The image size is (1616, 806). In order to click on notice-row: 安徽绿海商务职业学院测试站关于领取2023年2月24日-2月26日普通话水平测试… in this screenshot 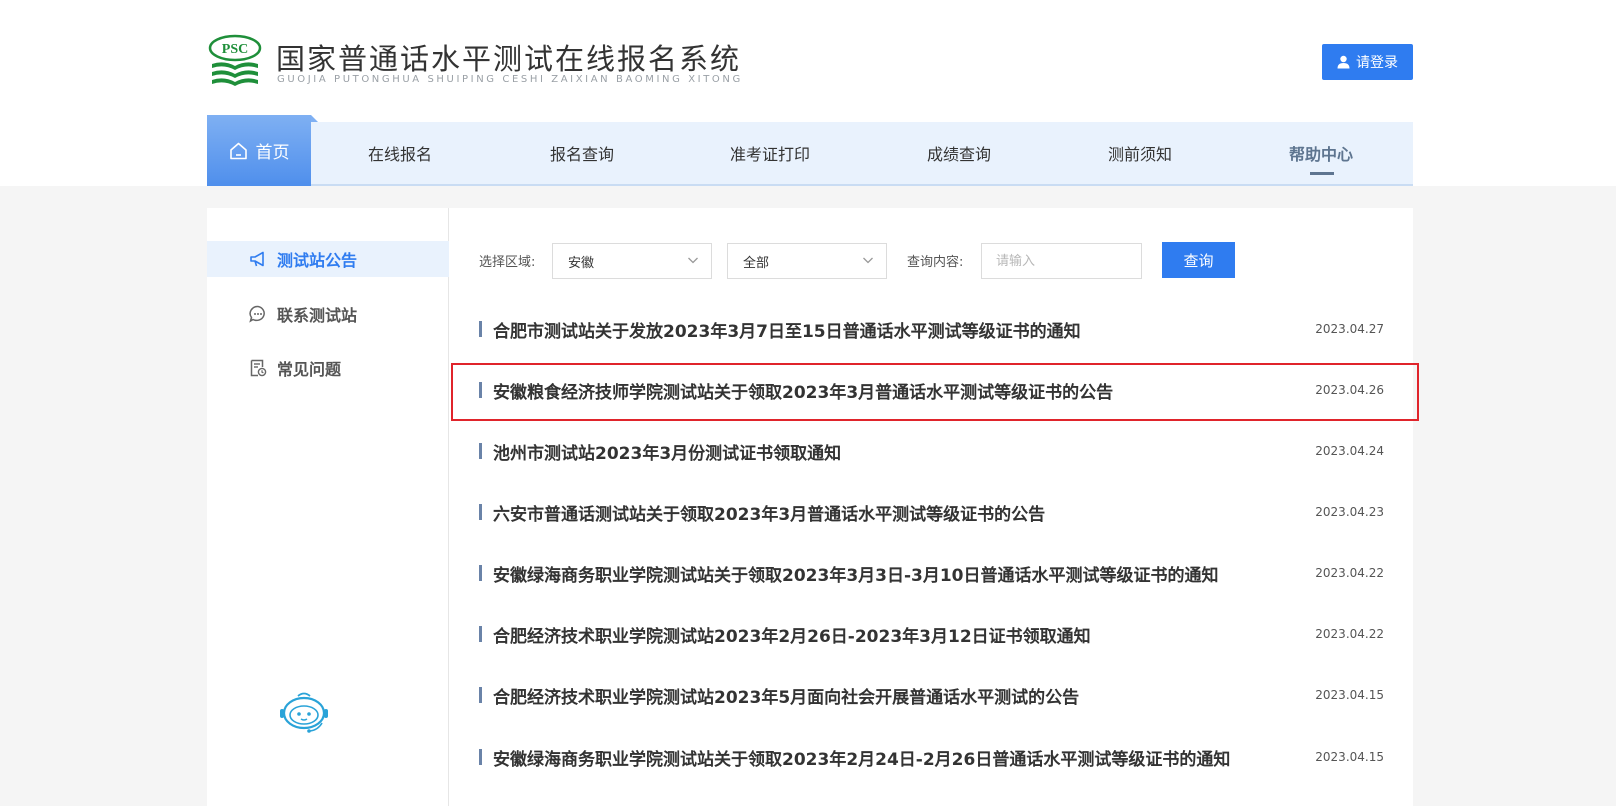, I will do `click(931, 758)`.